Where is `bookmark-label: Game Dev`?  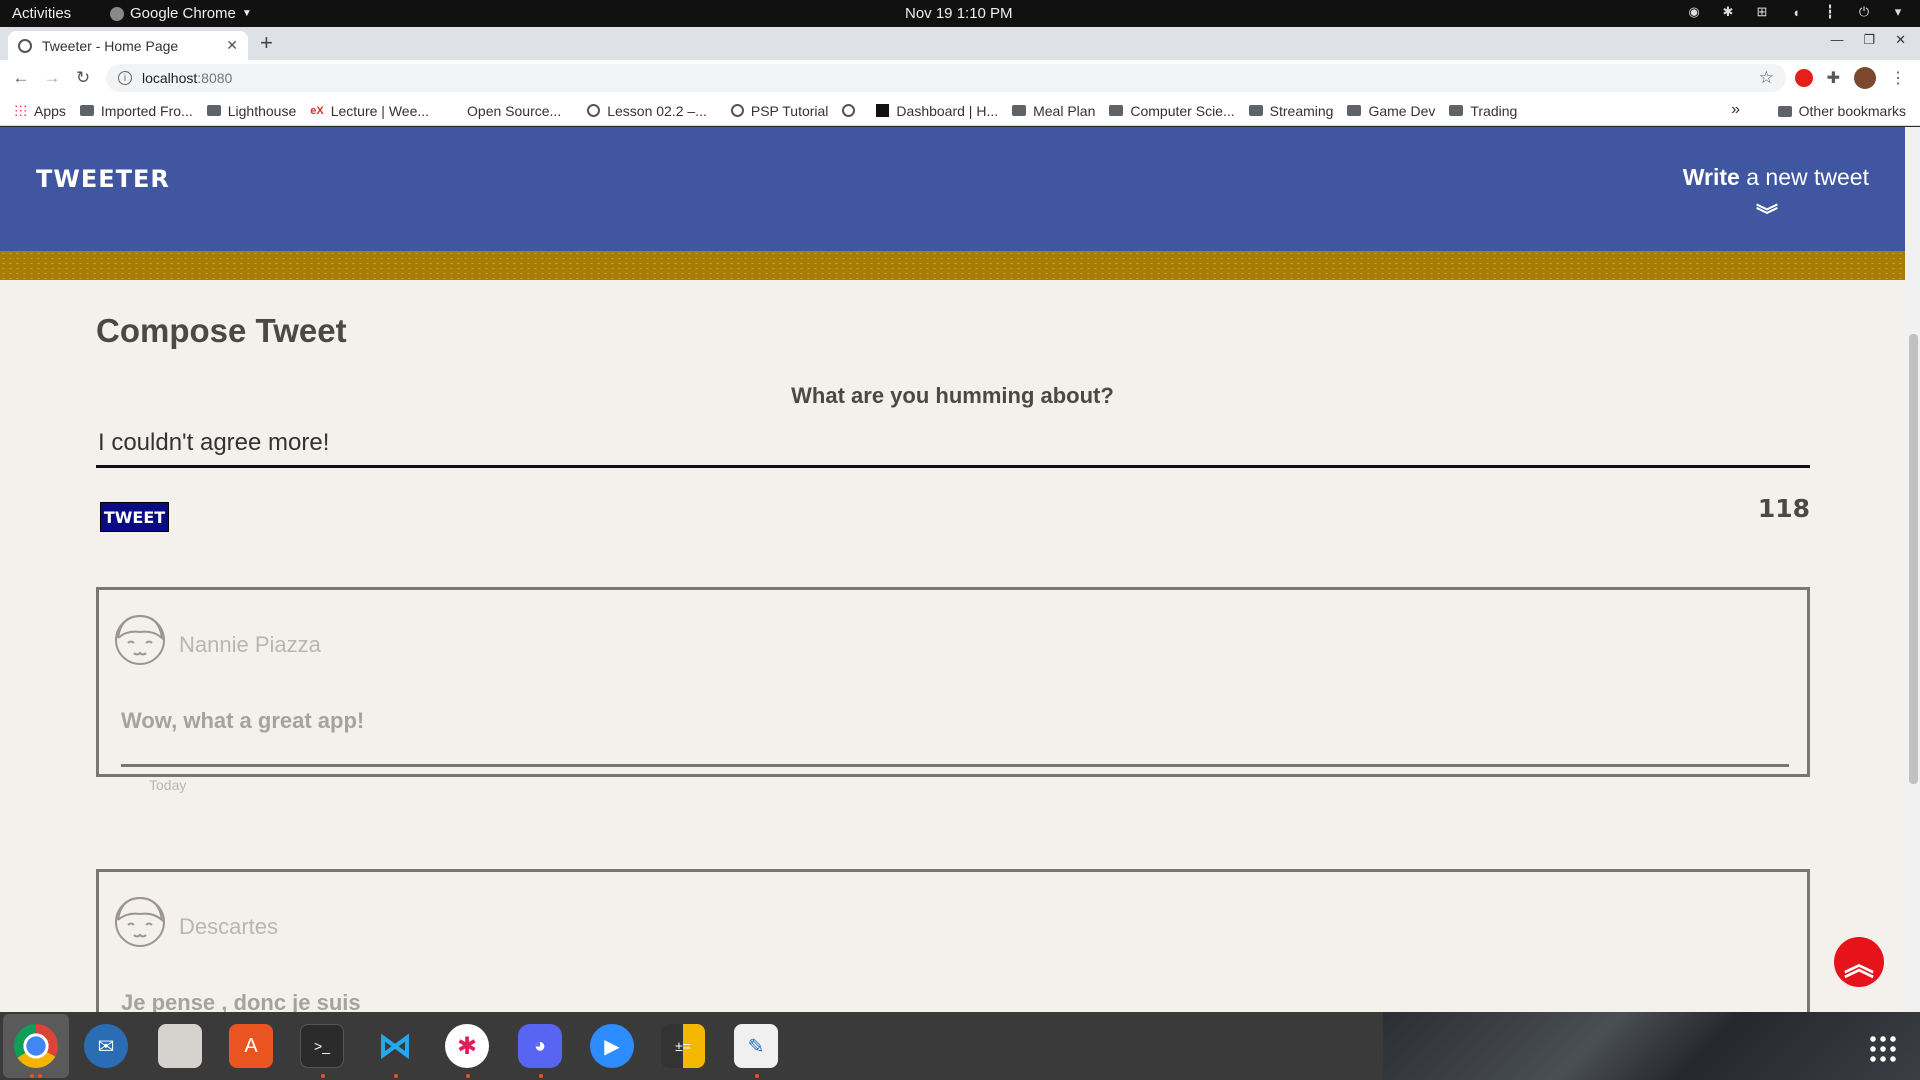
bookmark-label: Game Dev is located at coordinates (1402, 110).